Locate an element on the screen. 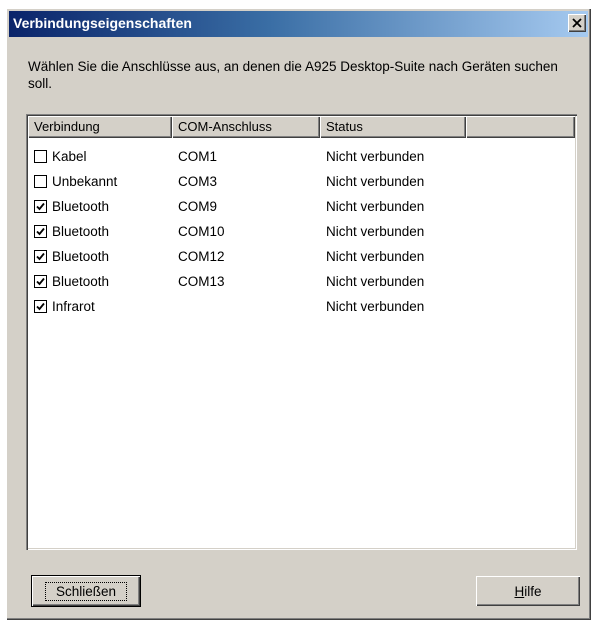  list-item: Bluetooth COM9 Nicht verbunden is located at coordinates (301, 206).